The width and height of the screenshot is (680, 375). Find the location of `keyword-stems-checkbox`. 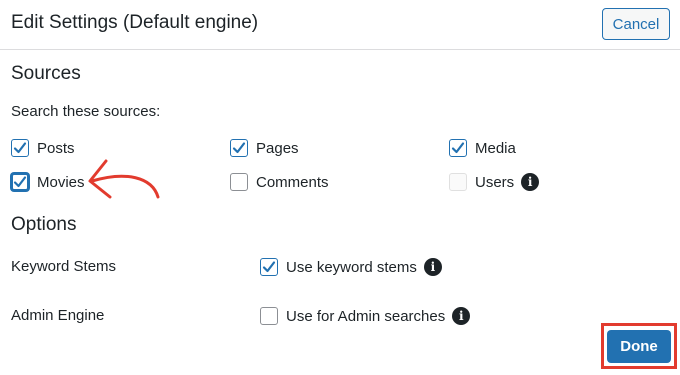

keyword-stems-checkbox is located at coordinates (269, 267).